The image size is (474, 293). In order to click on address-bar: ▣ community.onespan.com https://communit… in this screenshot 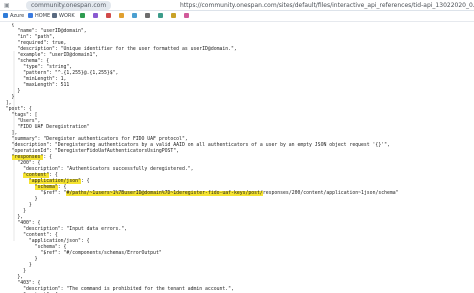, I will do `click(237, 5)`.